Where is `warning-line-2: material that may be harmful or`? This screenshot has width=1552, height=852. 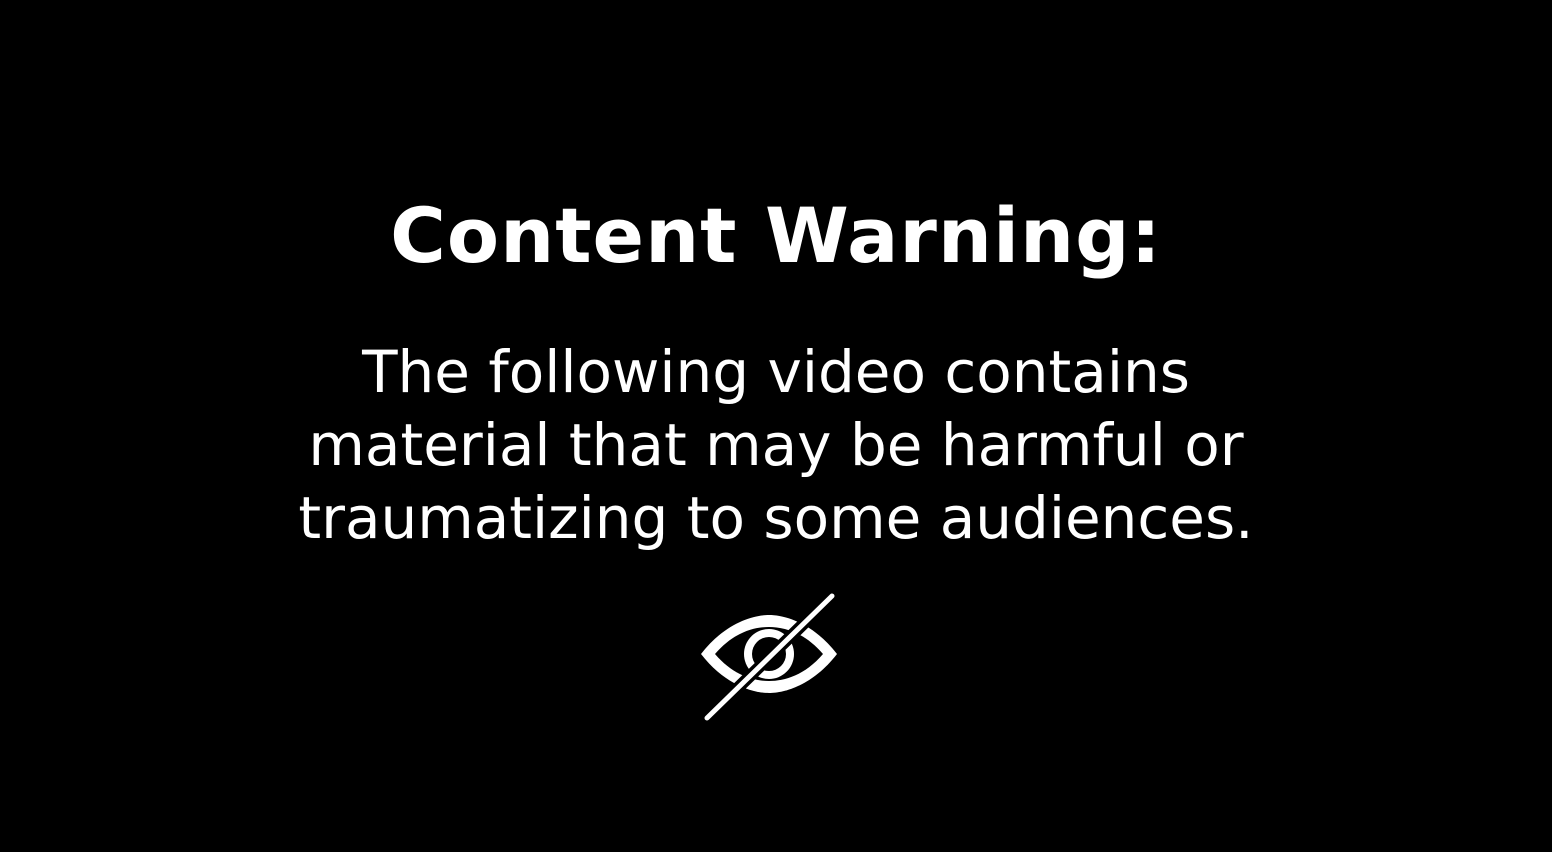
warning-line-2: material that may be harmful or is located at coordinates (776, 445).